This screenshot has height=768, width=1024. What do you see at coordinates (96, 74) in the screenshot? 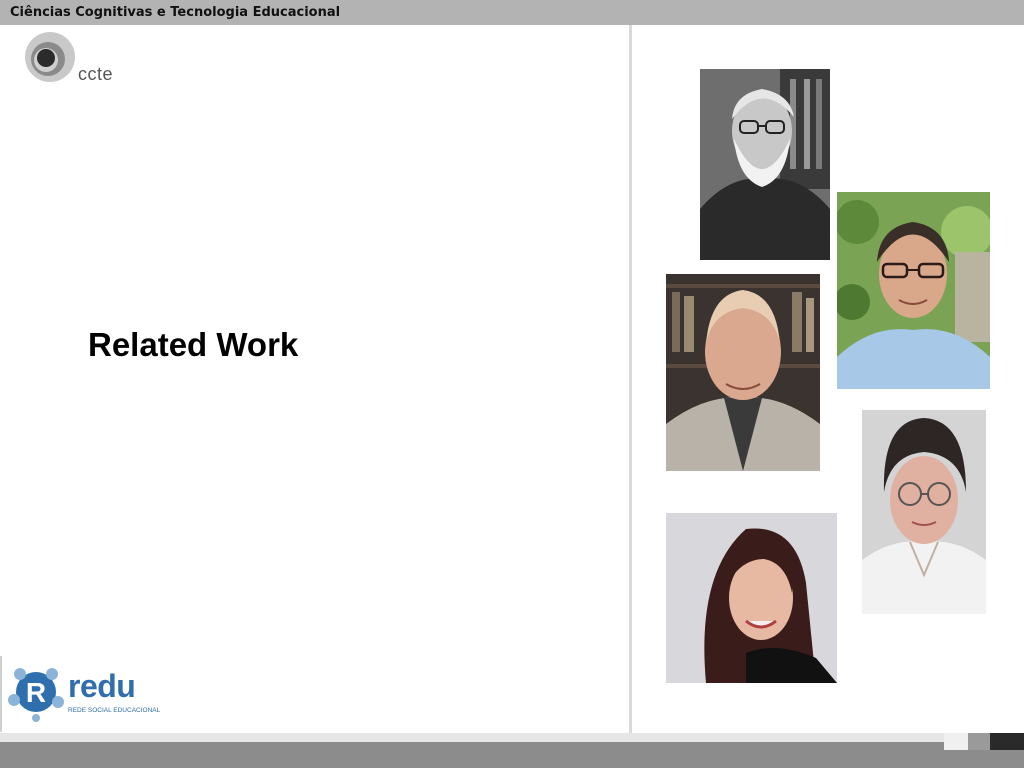
I see `ccte-logo-text: ccte` at bounding box center [96, 74].